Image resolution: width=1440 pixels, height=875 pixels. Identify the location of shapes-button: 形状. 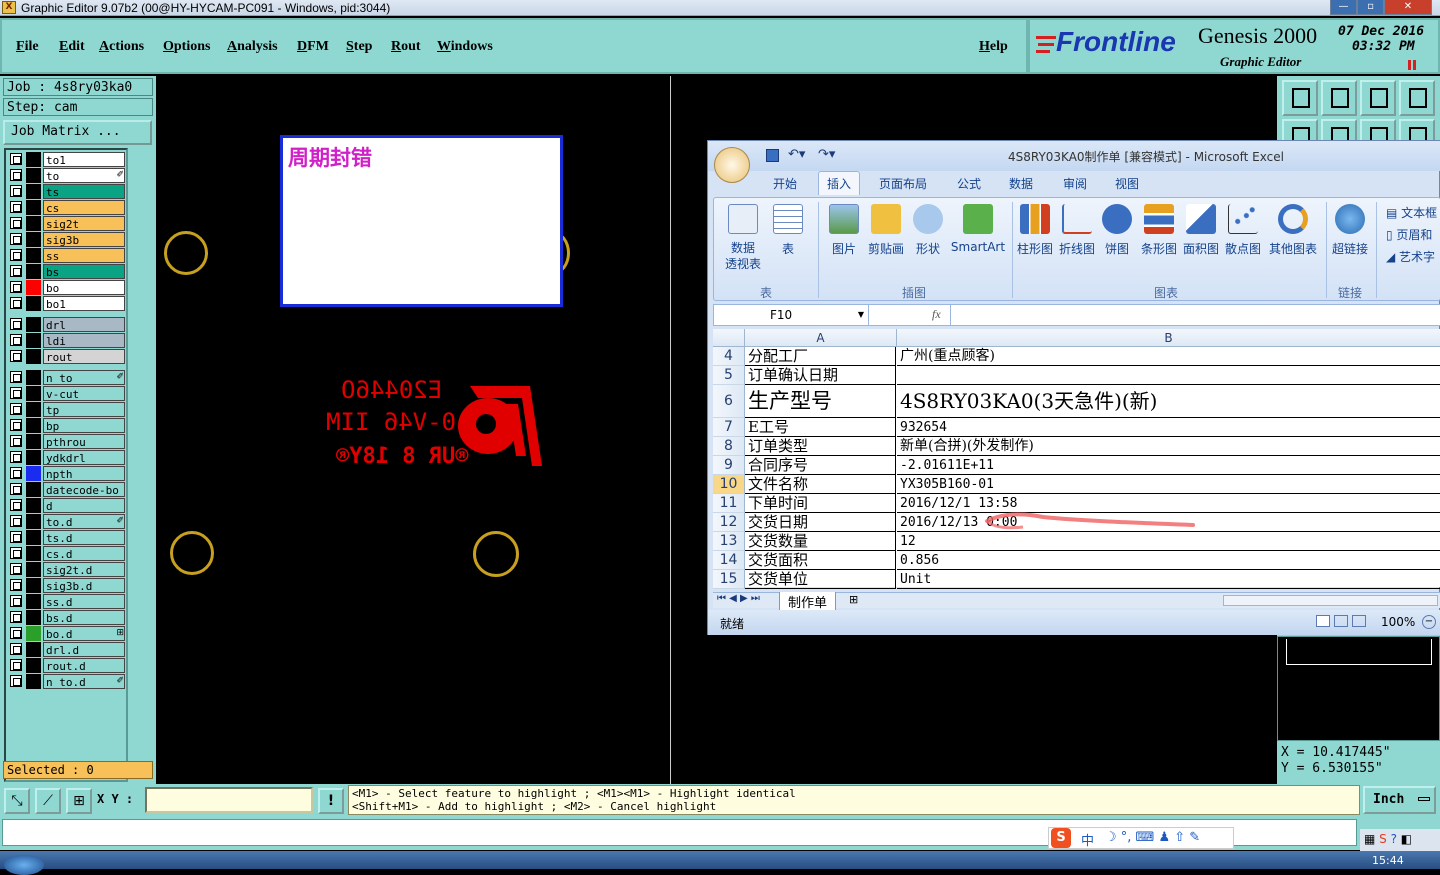
(928, 230).